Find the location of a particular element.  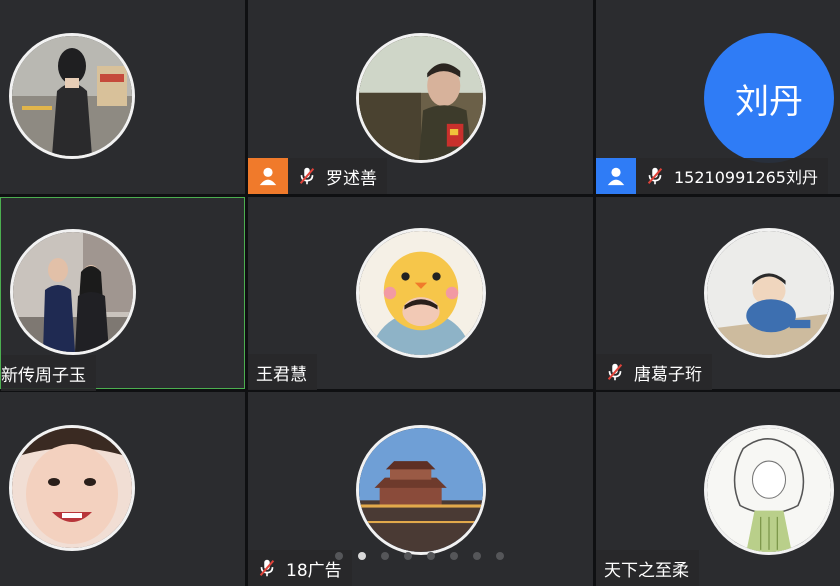

participant-namebar: 唐葛子珩 is located at coordinates (654, 372).